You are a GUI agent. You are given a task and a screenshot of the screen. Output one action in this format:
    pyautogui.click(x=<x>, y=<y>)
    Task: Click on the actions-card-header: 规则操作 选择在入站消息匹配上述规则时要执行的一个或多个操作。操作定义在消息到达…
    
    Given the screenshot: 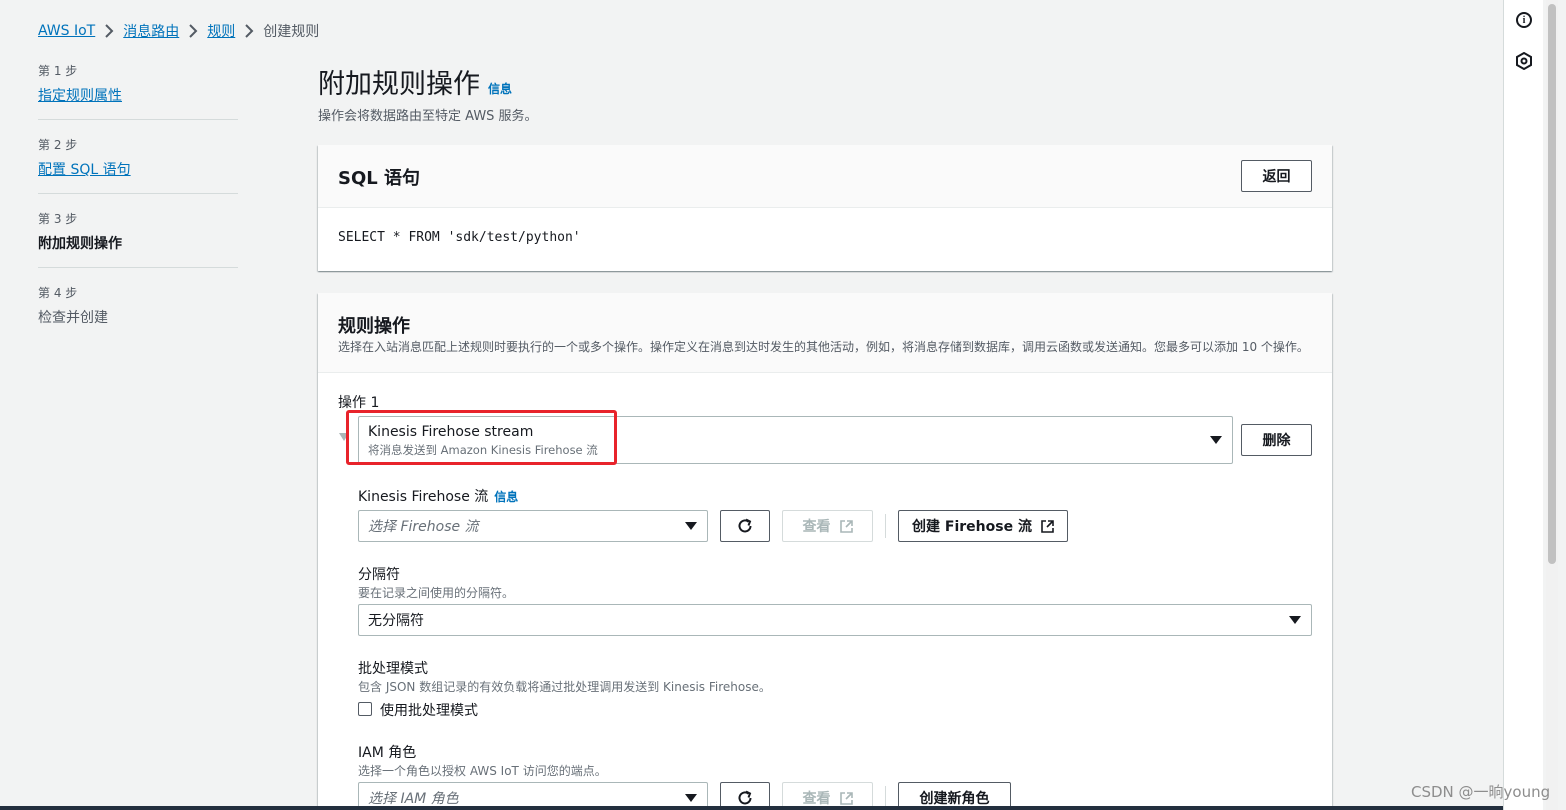 What is the action you would take?
    pyautogui.click(x=825, y=333)
    